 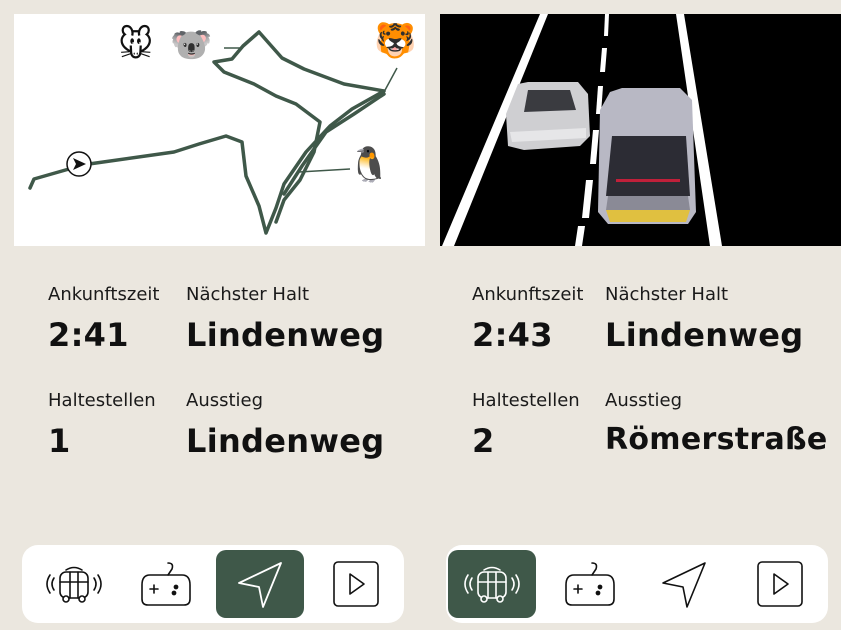 I want to click on tiger-pointer, so click(x=390, y=80).